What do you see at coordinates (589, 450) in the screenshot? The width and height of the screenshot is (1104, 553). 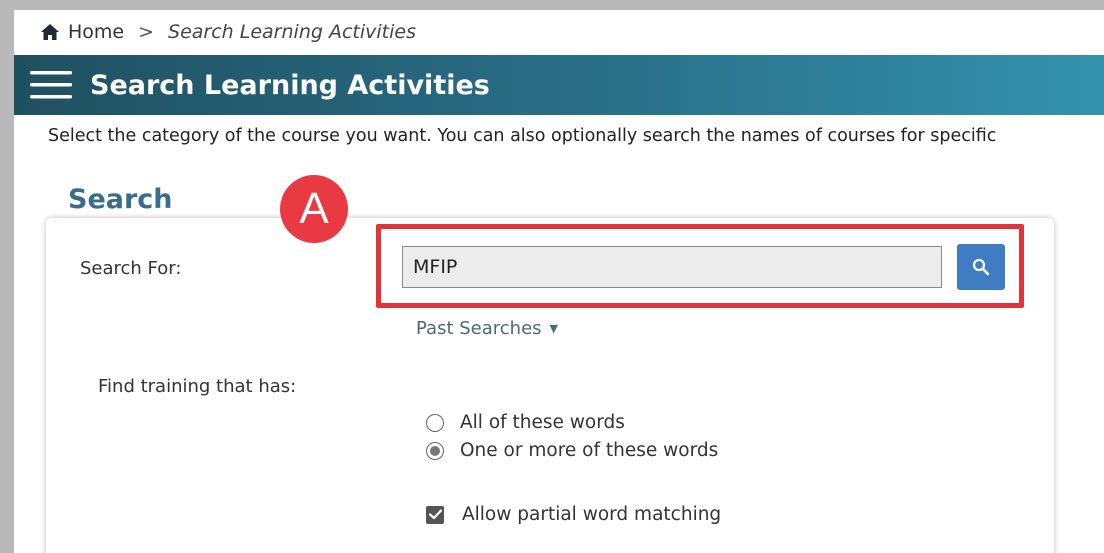 I see `radio-label: One or more of these words` at bounding box center [589, 450].